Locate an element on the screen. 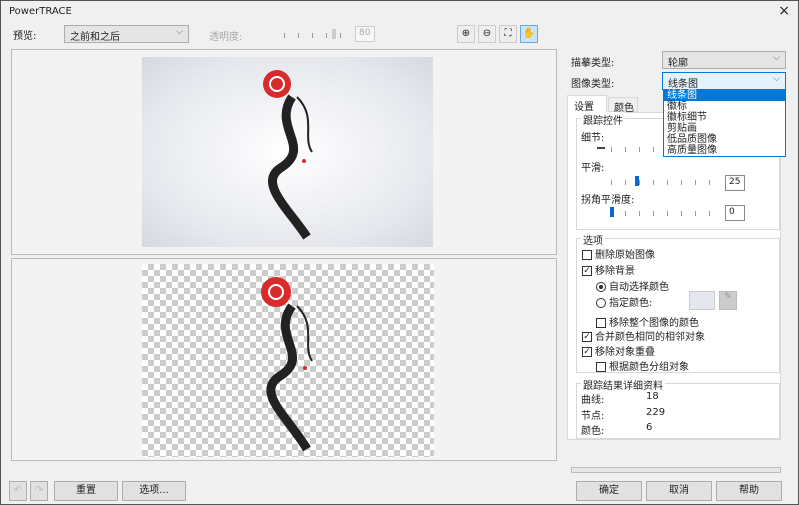 This screenshot has width=799, height=505. results-title: 跟踪结果详细资料 is located at coordinates (623, 384).